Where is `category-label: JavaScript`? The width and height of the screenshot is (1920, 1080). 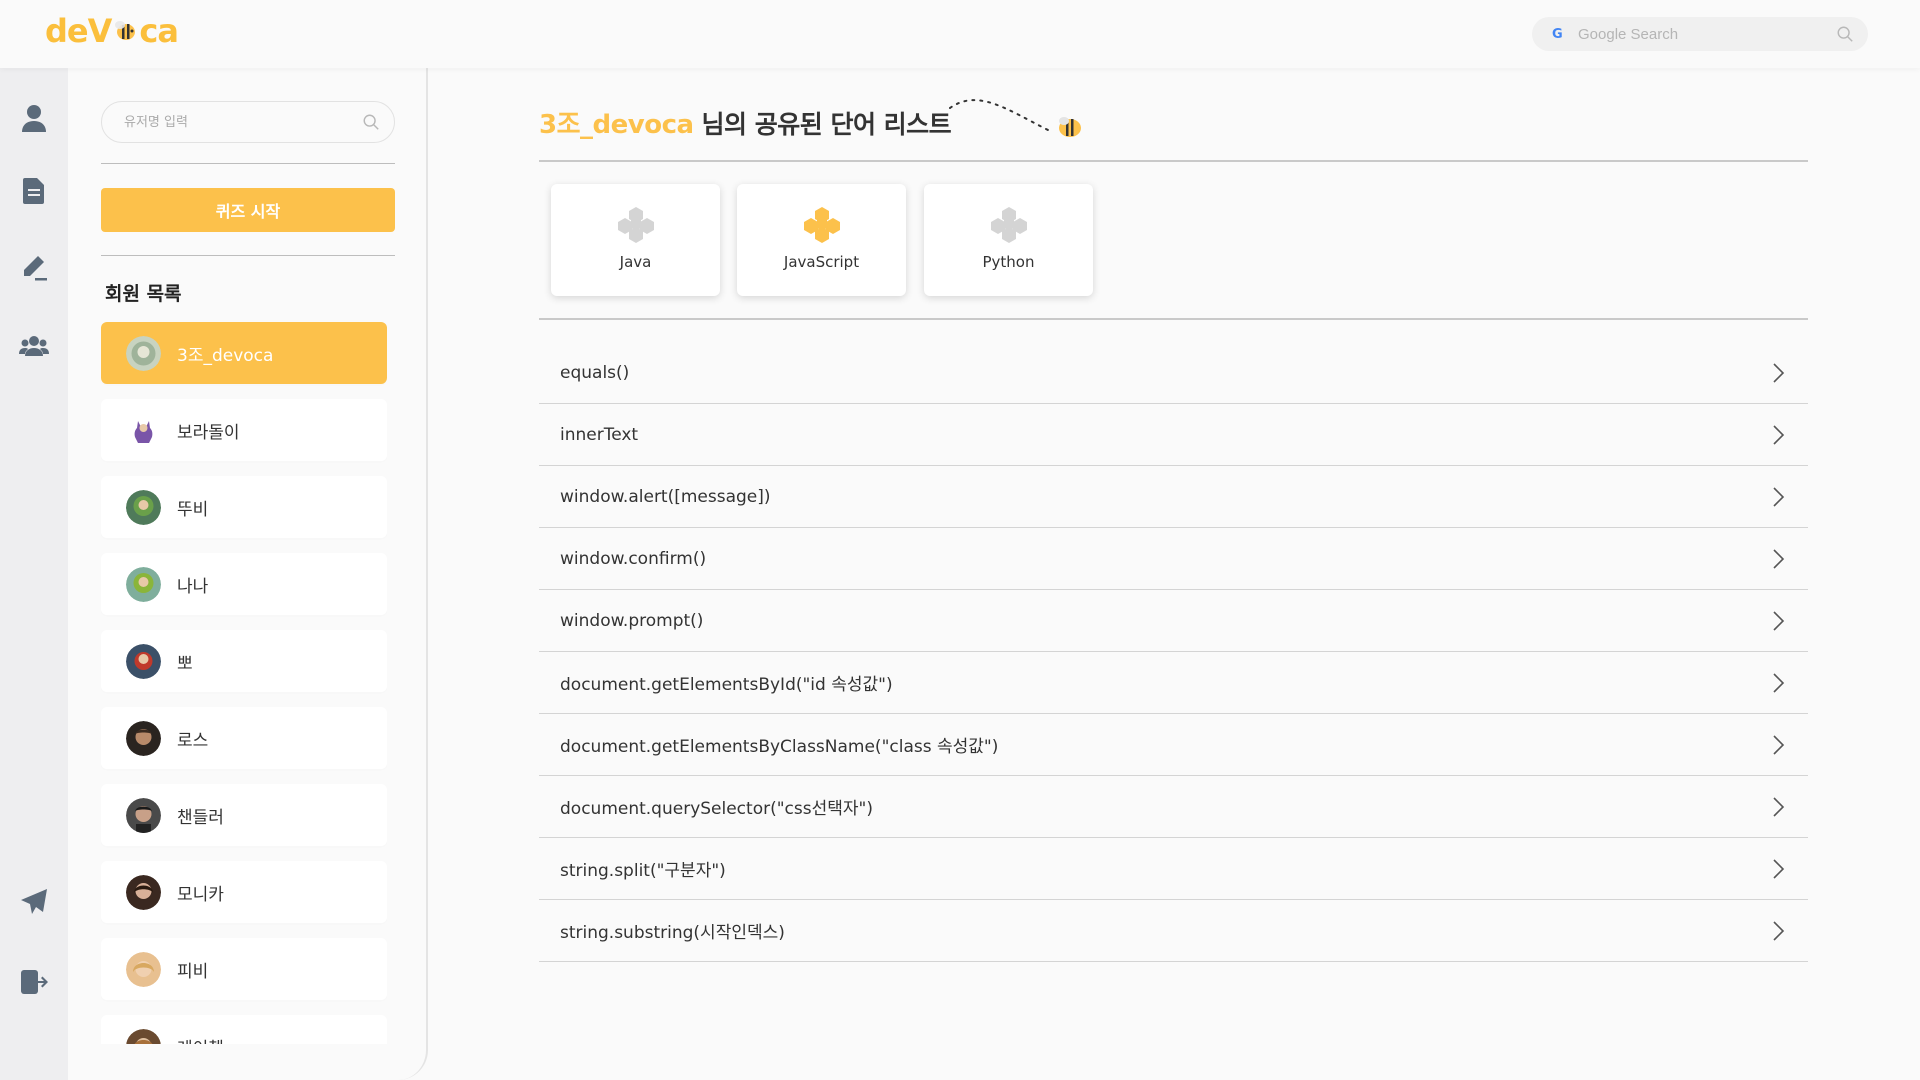 category-label: JavaScript is located at coordinates (821, 262).